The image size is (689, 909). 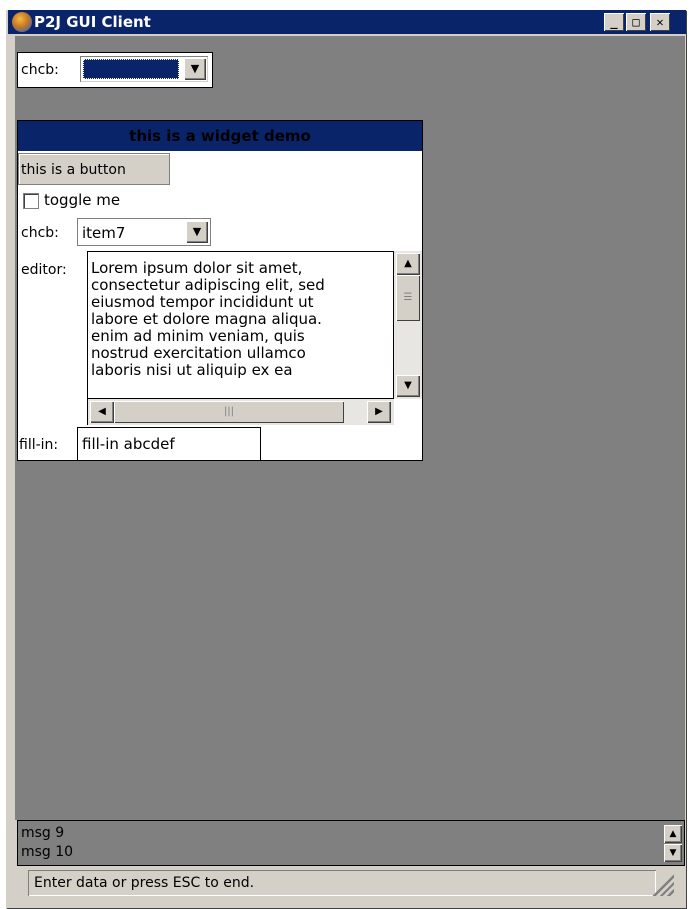 I want to click on title-bar: P2J GUI Client _ □ ✕, so click(x=347, y=22).